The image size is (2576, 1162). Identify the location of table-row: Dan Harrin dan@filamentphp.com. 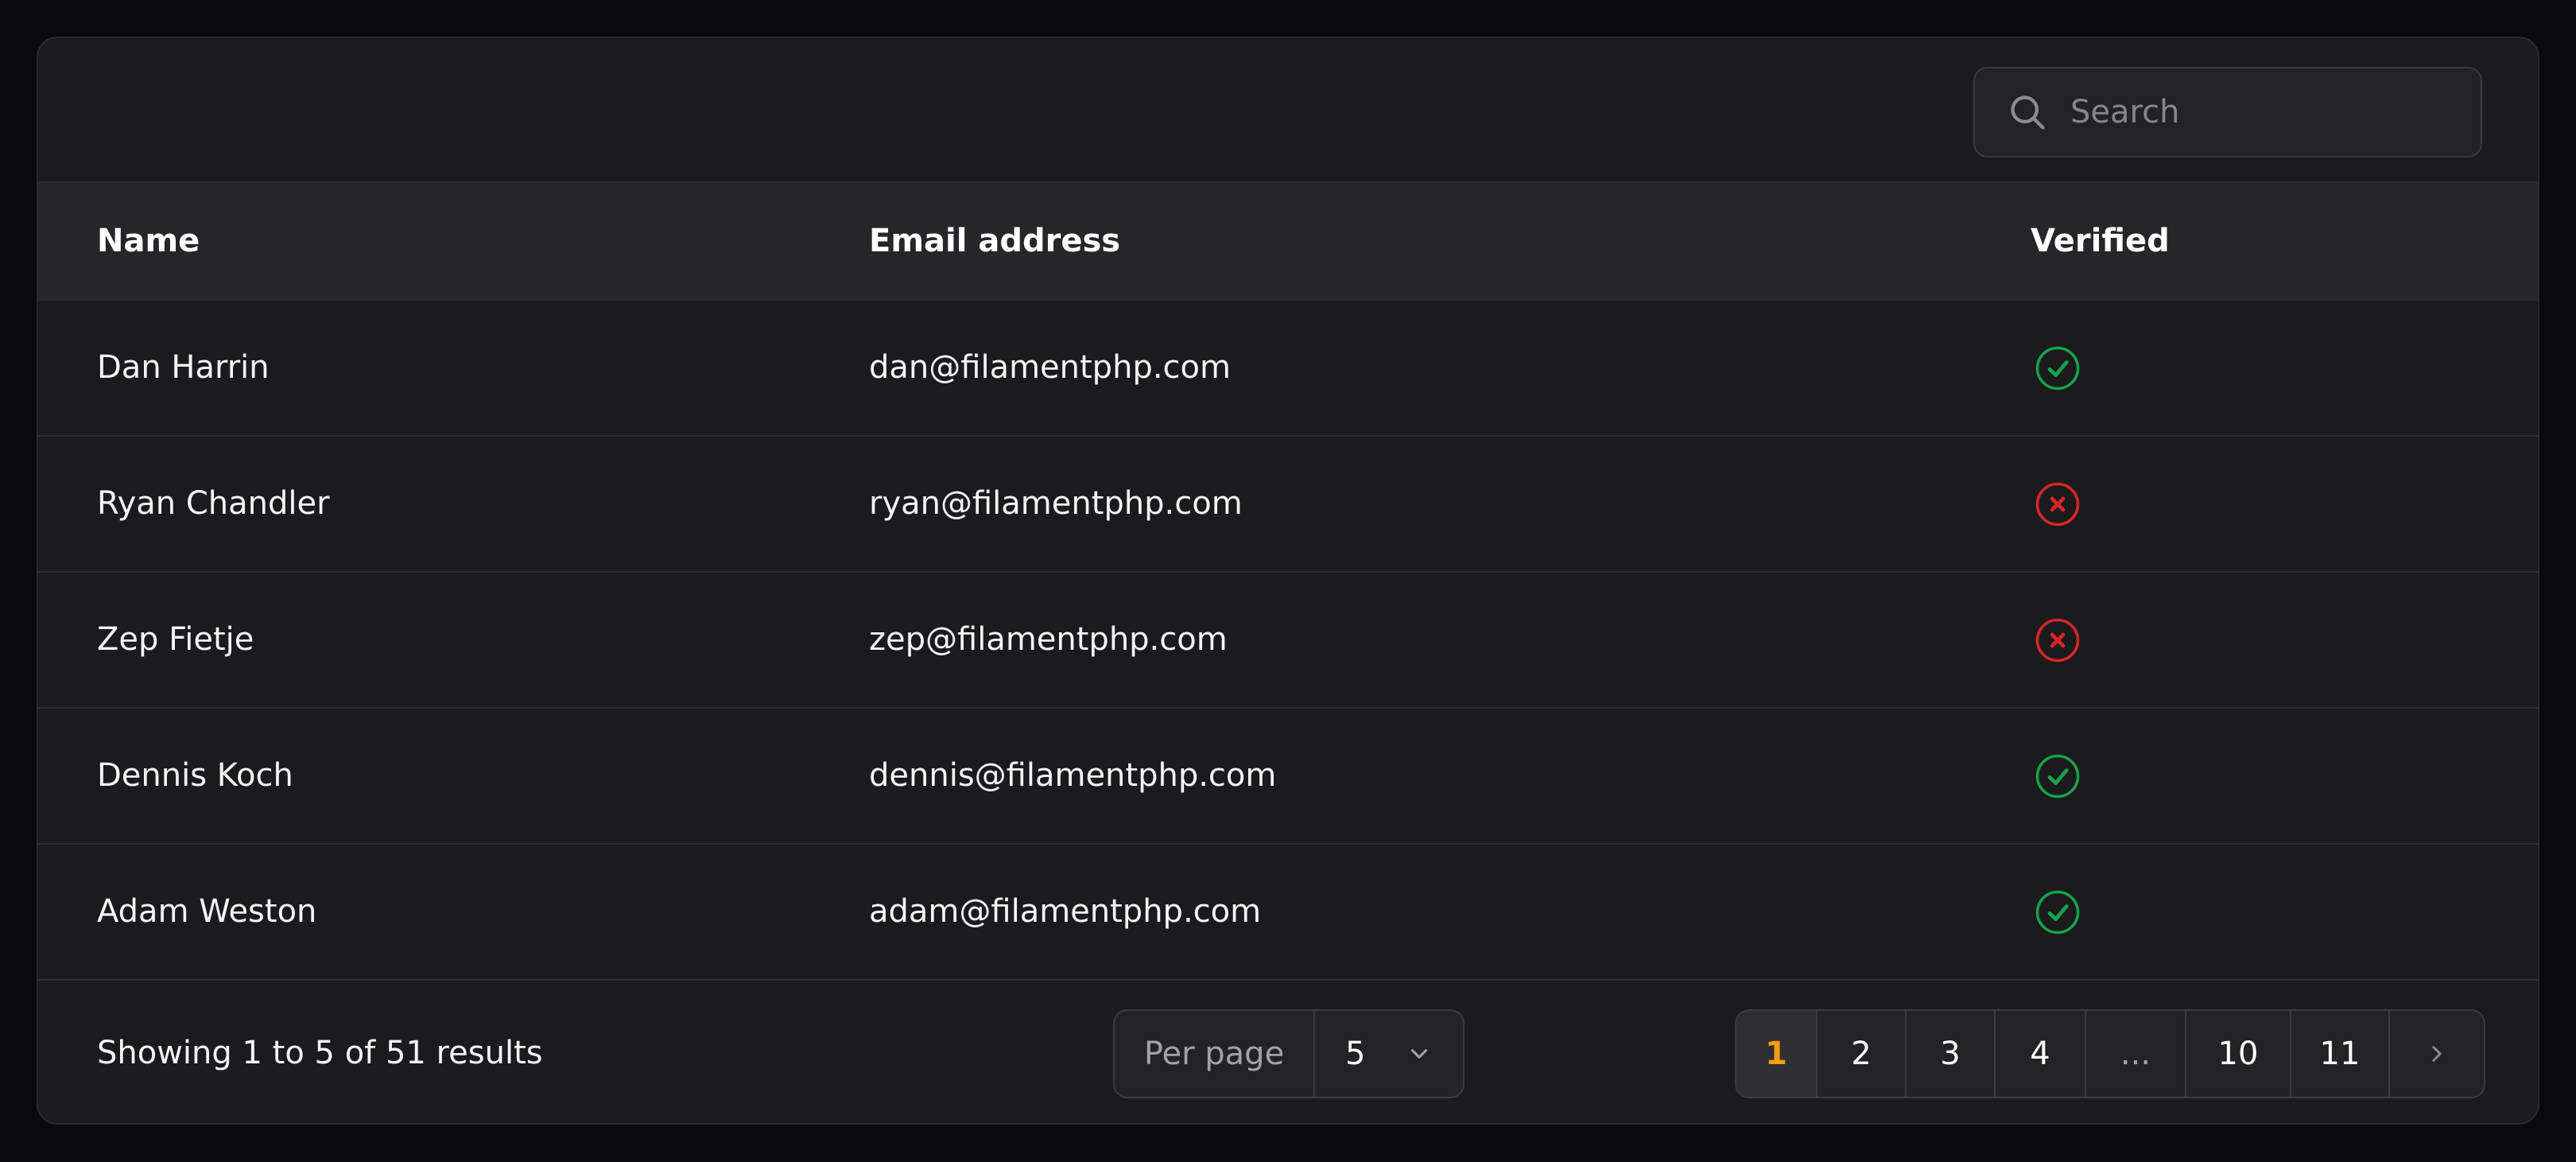
(1288, 369).